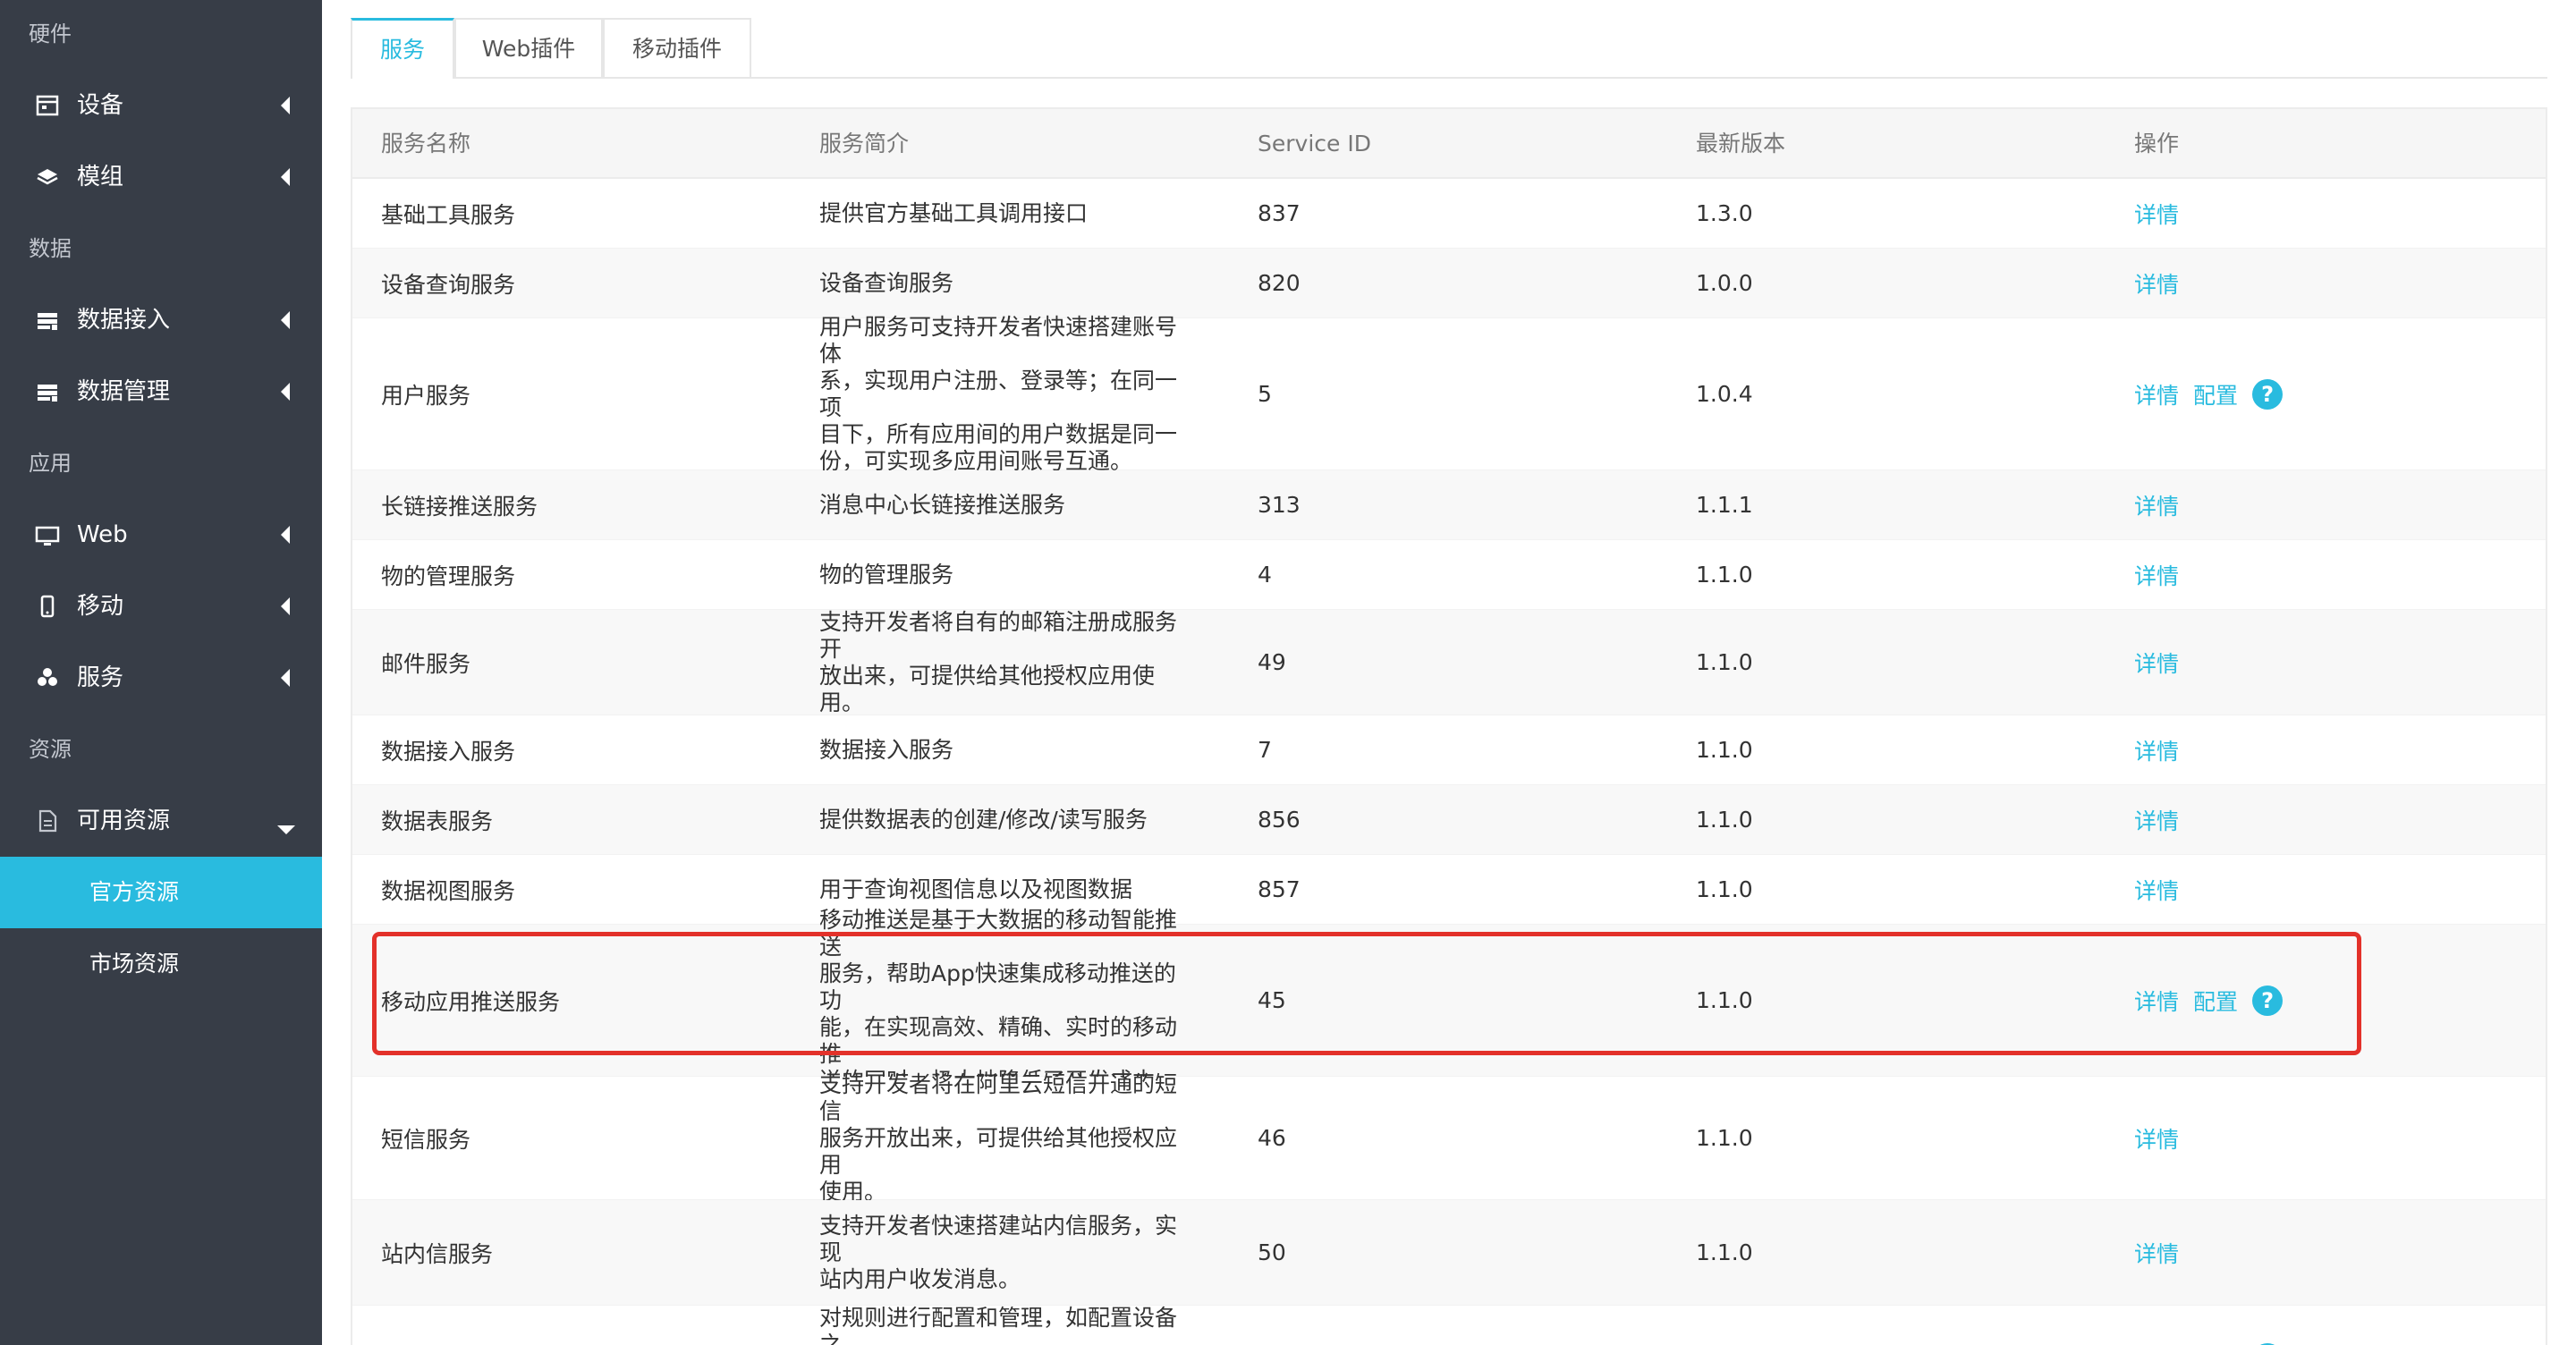 The height and width of the screenshot is (1345, 2576). What do you see at coordinates (1272, 1000) in the screenshot?
I see `service-id: 45` at bounding box center [1272, 1000].